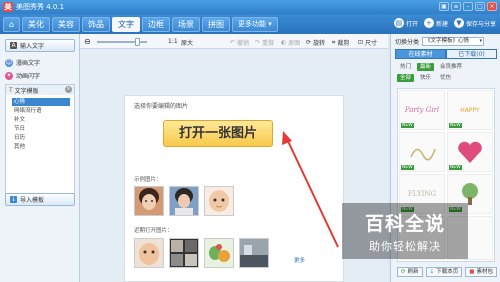 This screenshot has height=282, width=500. Describe the element at coordinates (8, 7) in the screenshot. I see `app-logo-icon: 美` at that location.